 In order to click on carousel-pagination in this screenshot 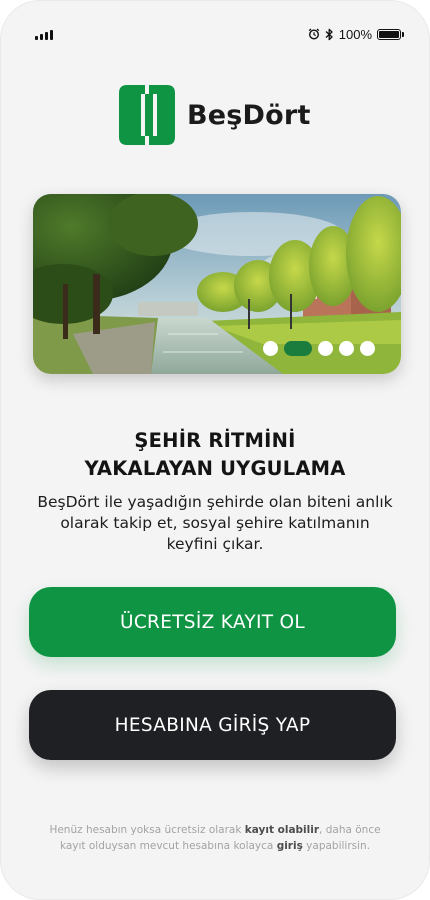, I will do `click(319, 348)`.